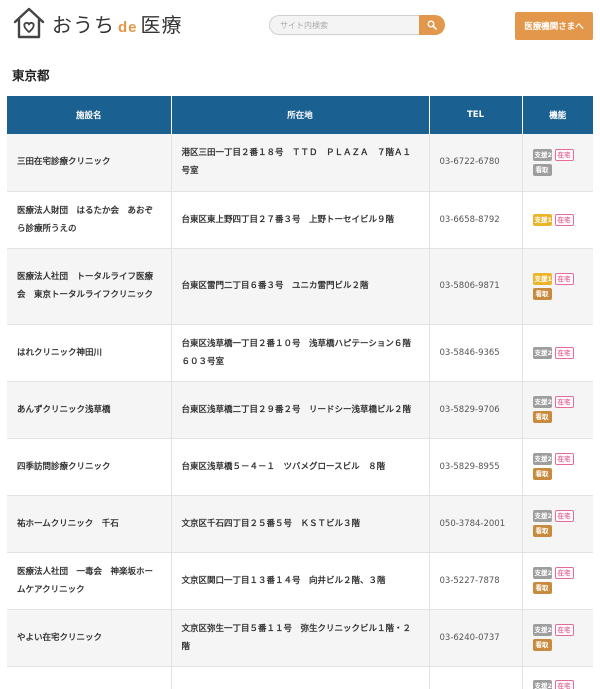 Image resolution: width=600 pixels, height=689 pixels. Describe the element at coordinates (557, 115) in the screenshot. I see `column-header-features: 機能` at that location.